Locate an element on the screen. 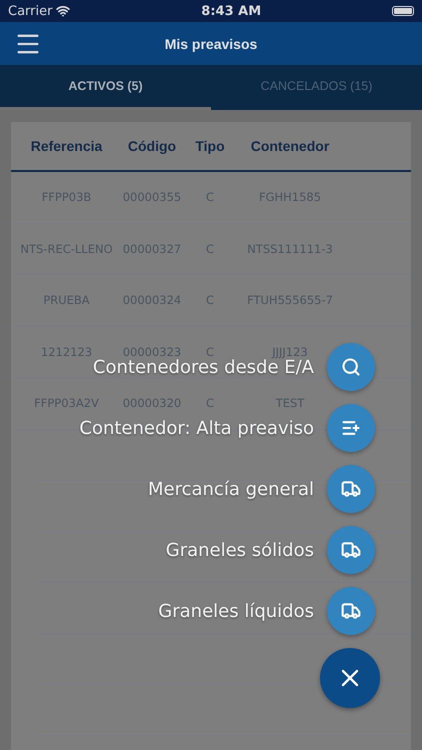 The height and width of the screenshot is (750, 422). column-header: Contenedor is located at coordinates (290, 146).